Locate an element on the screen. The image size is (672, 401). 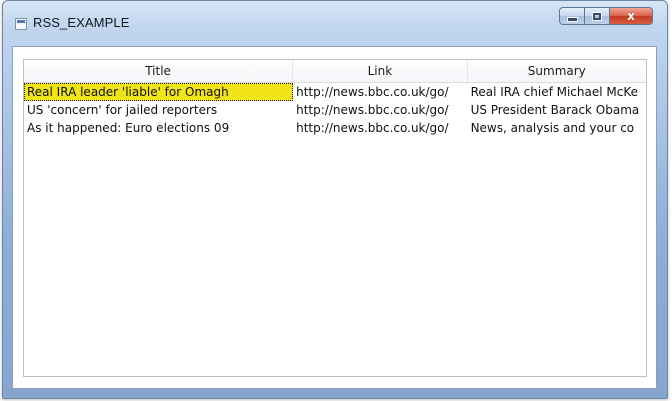
column-header-title: Title is located at coordinates (159, 71).